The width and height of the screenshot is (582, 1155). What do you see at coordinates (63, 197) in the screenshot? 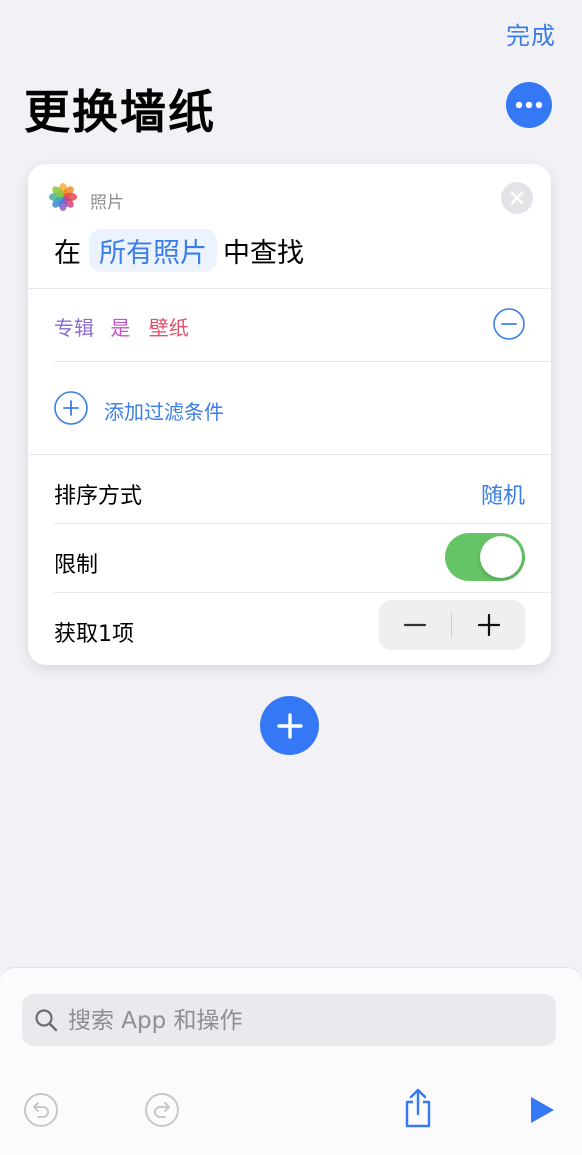
I see `photos-app-icon` at bounding box center [63, 197].